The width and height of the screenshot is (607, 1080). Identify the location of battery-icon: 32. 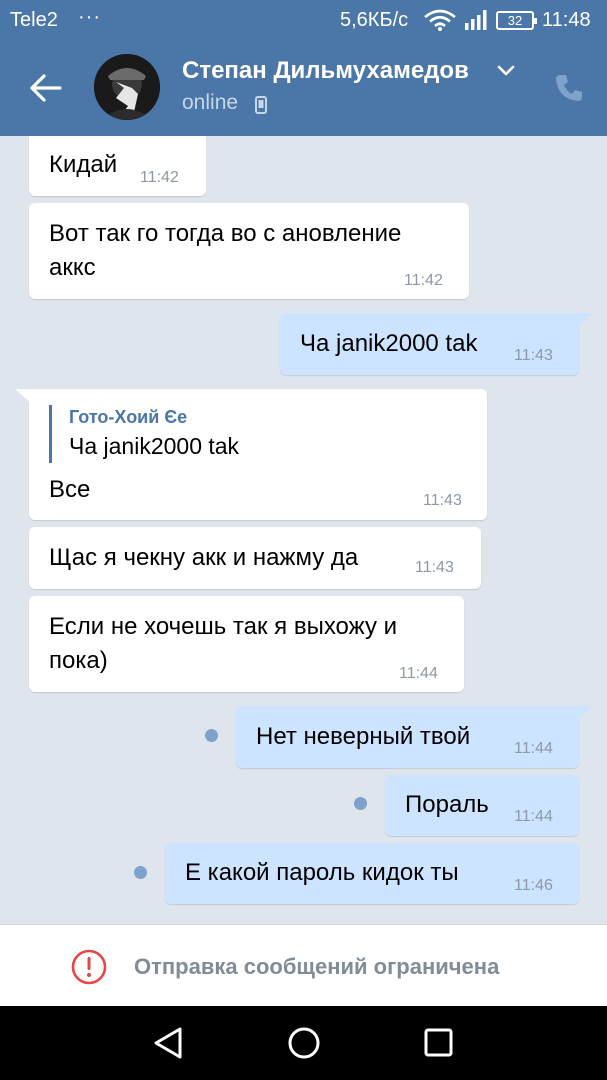
(516, 20).